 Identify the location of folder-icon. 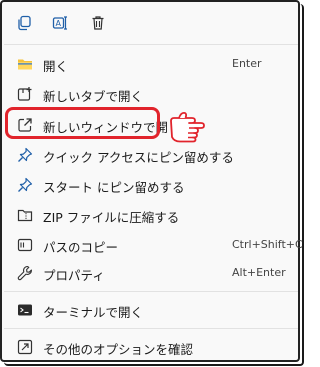
(25, 64).